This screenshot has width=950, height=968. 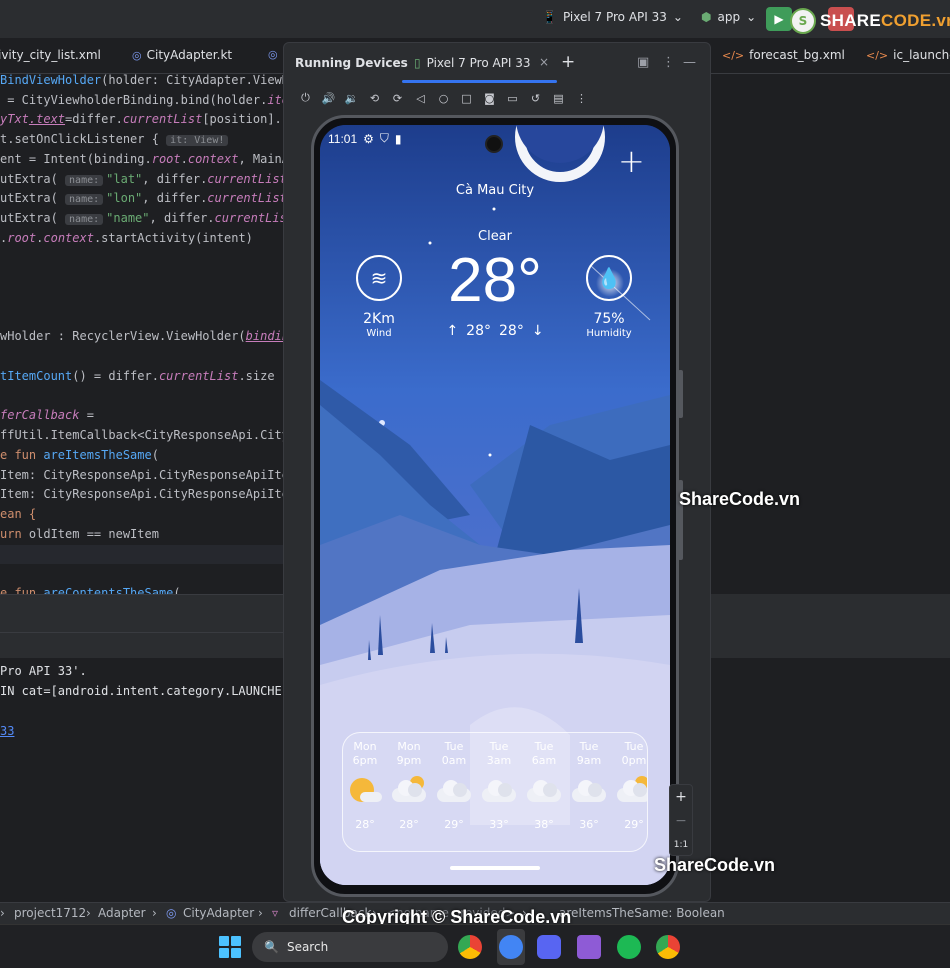 I want to click on code-line: e fun areContentsTheSame(, so click(x=90, y=590).